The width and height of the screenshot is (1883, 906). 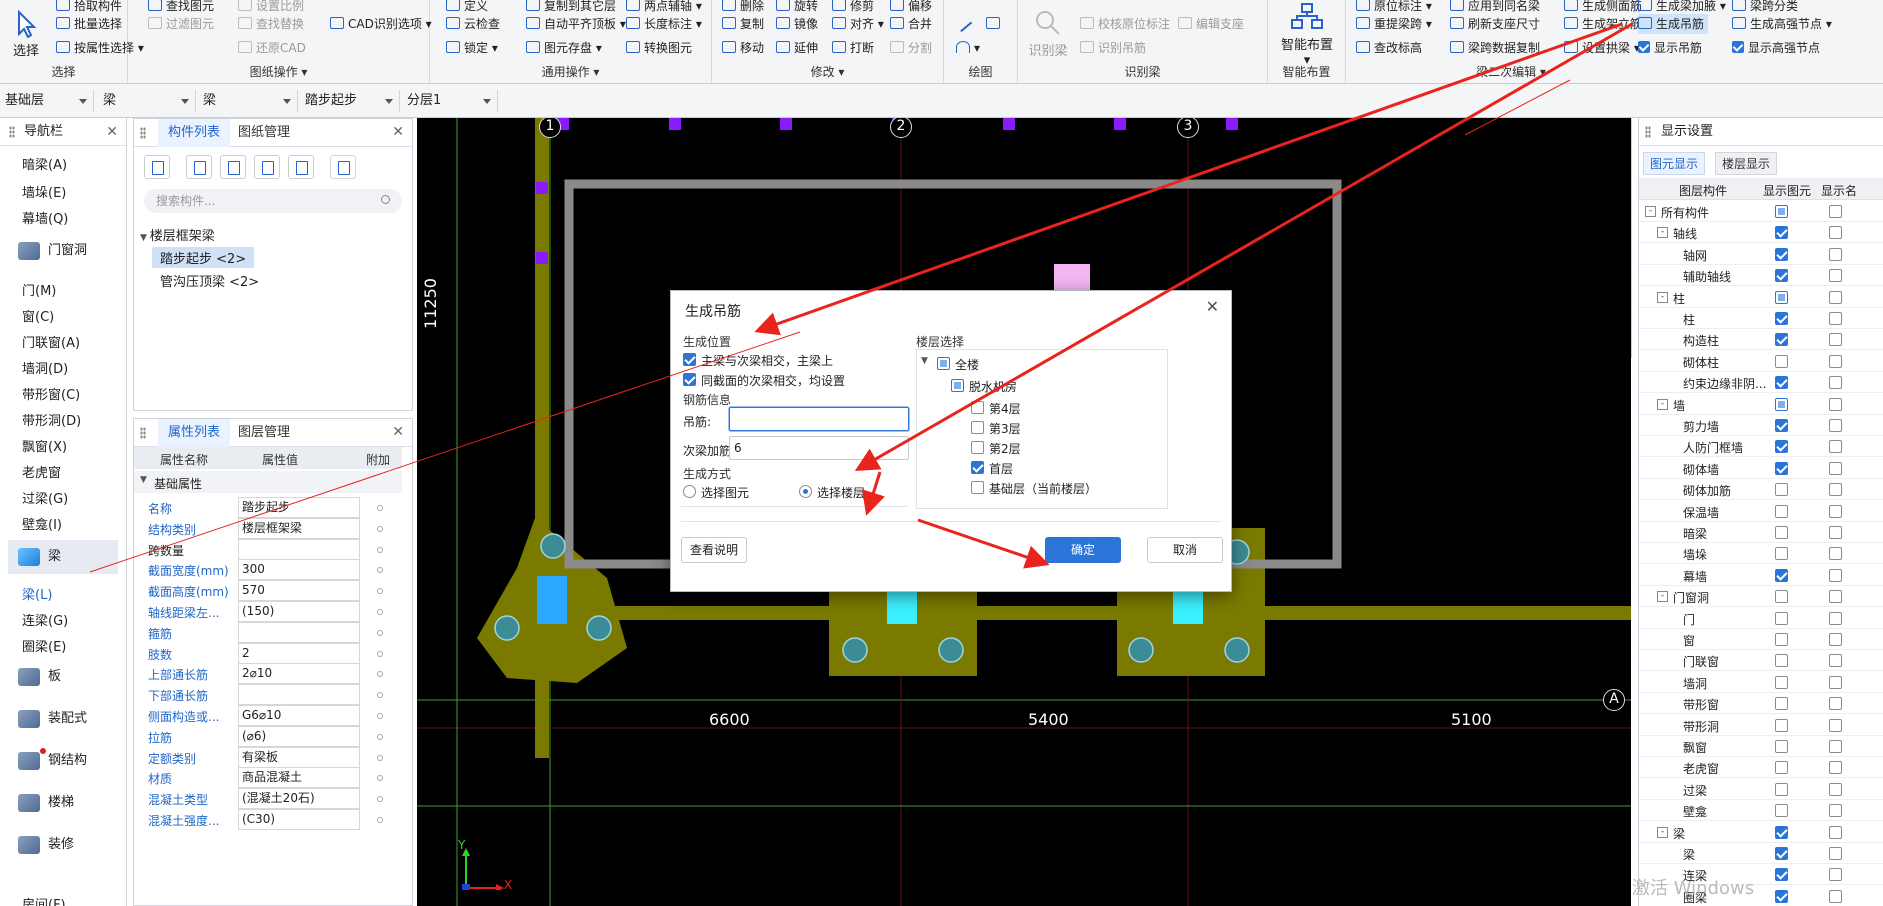 I want to click on set-arch-beam-button: 设置拱梁 ▾, so click(x=1602, y=48).